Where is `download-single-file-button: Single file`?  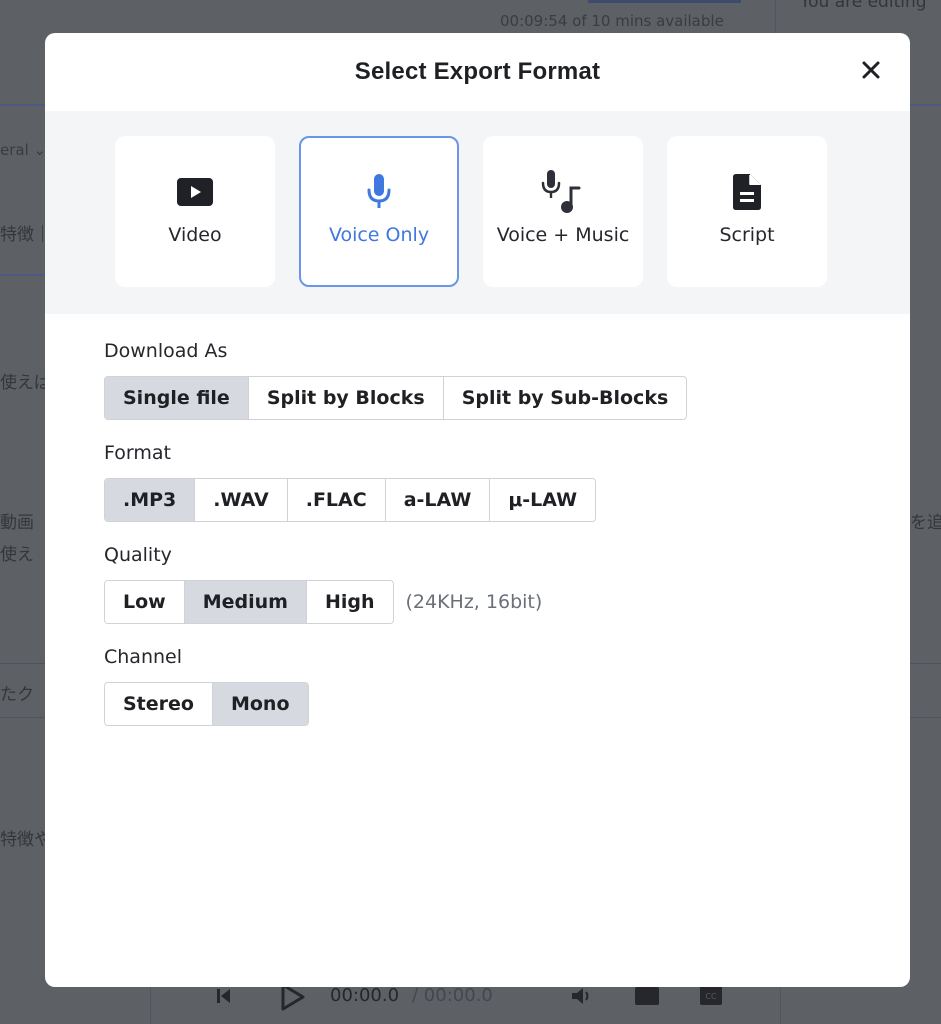
download-single-file-button: Single file is located at coordinates (177, 398).